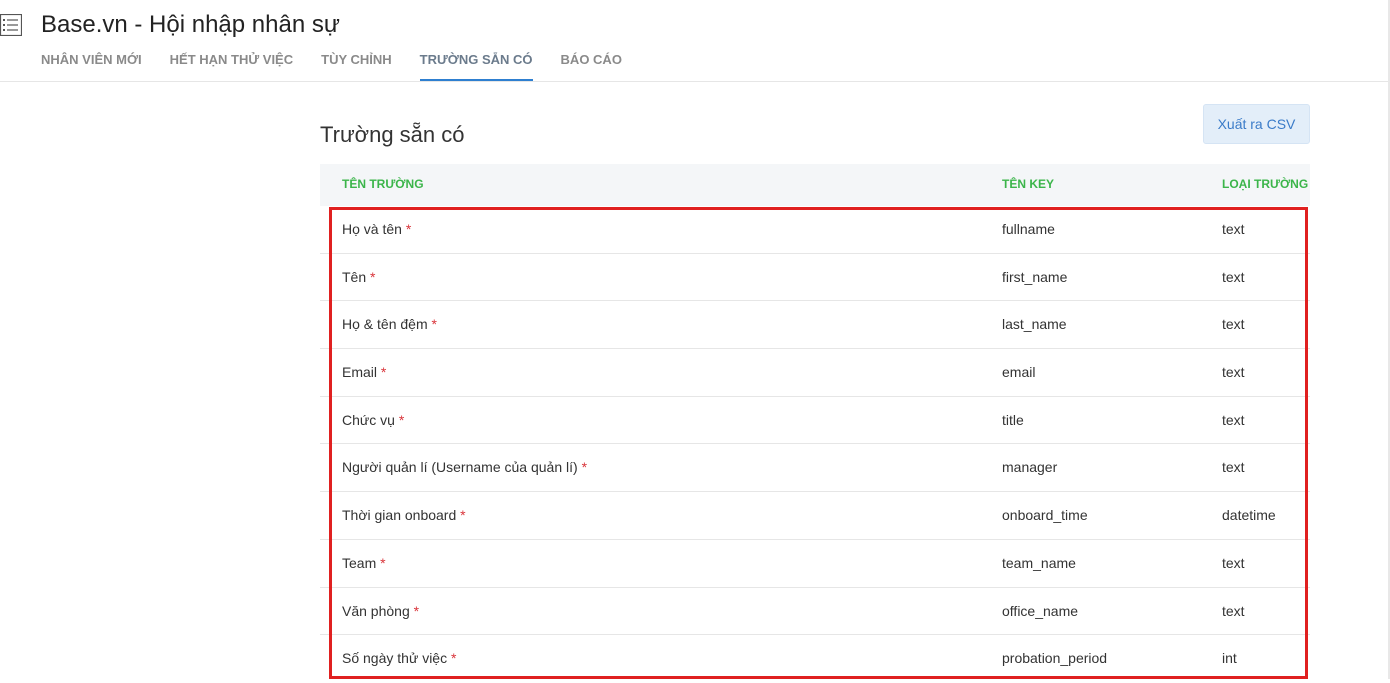 The image size is (1390, 683). Describe the element at coordinates (91, 66) in the screenshot. I see `tab-new-employees: NHÂN VIÊN MỚI` at that location.